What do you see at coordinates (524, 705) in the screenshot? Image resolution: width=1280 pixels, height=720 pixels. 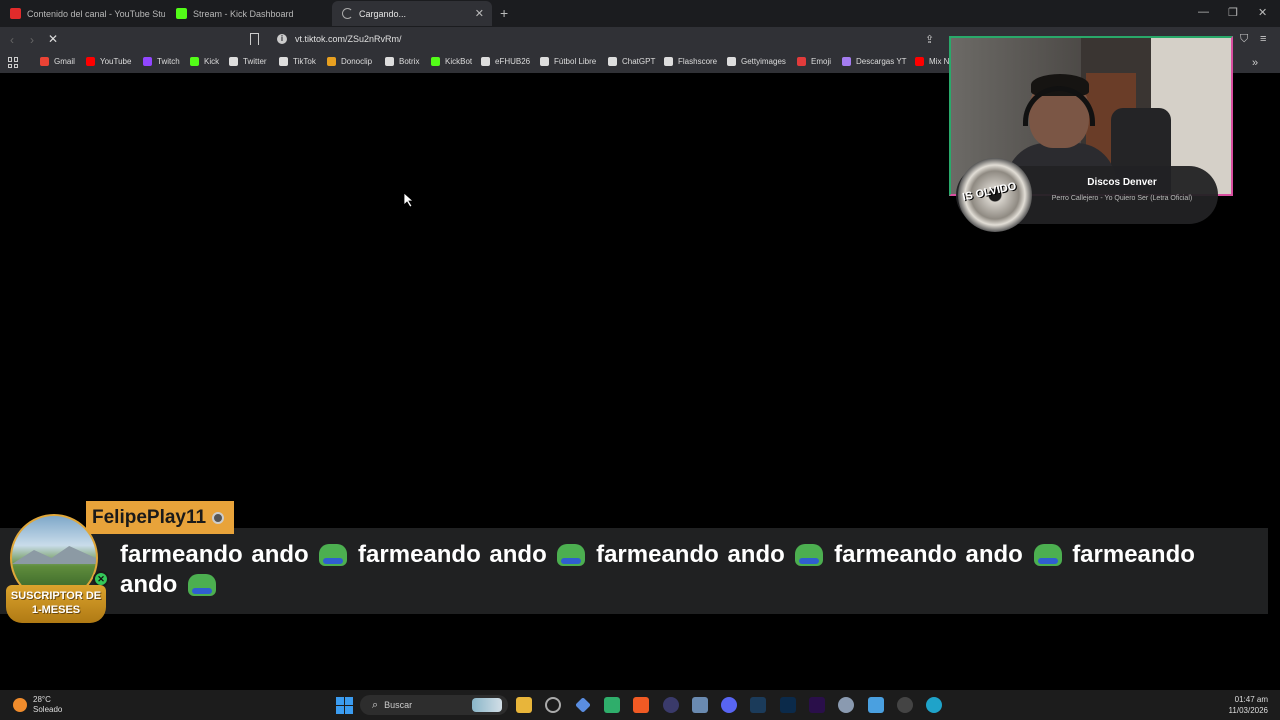 I see `file-explorer-icon` at bounding box center [524, 705].